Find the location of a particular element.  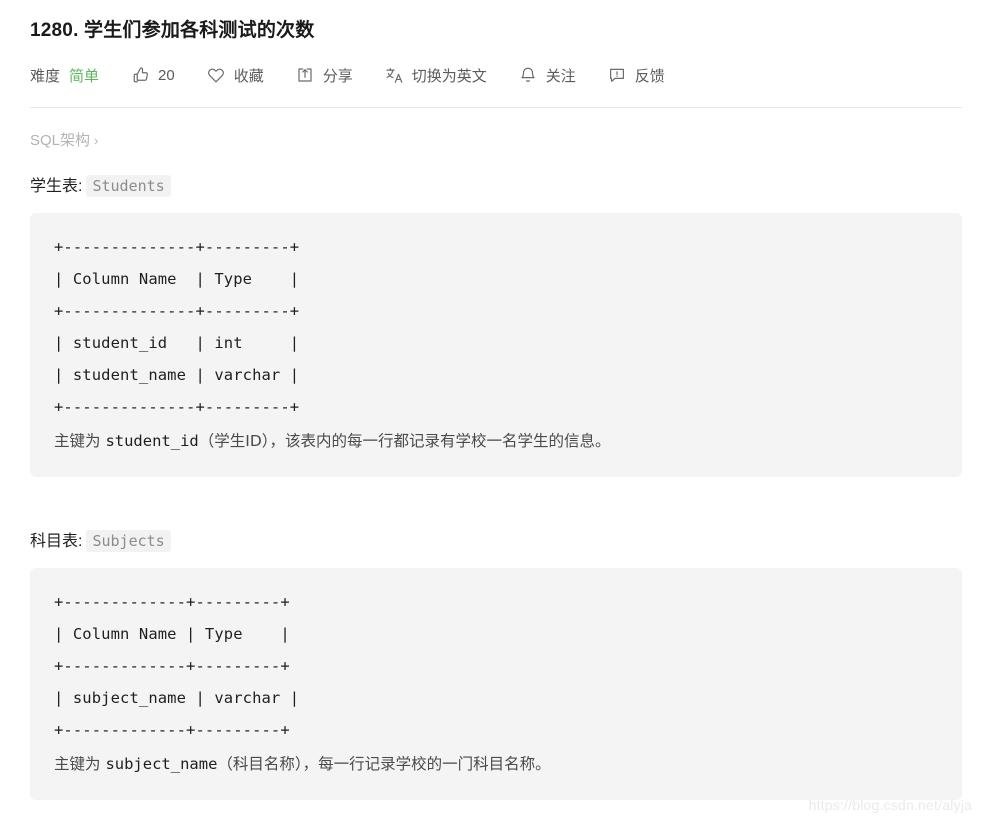

translate-button: 切换为英文 is located at coordinates (436, 75).